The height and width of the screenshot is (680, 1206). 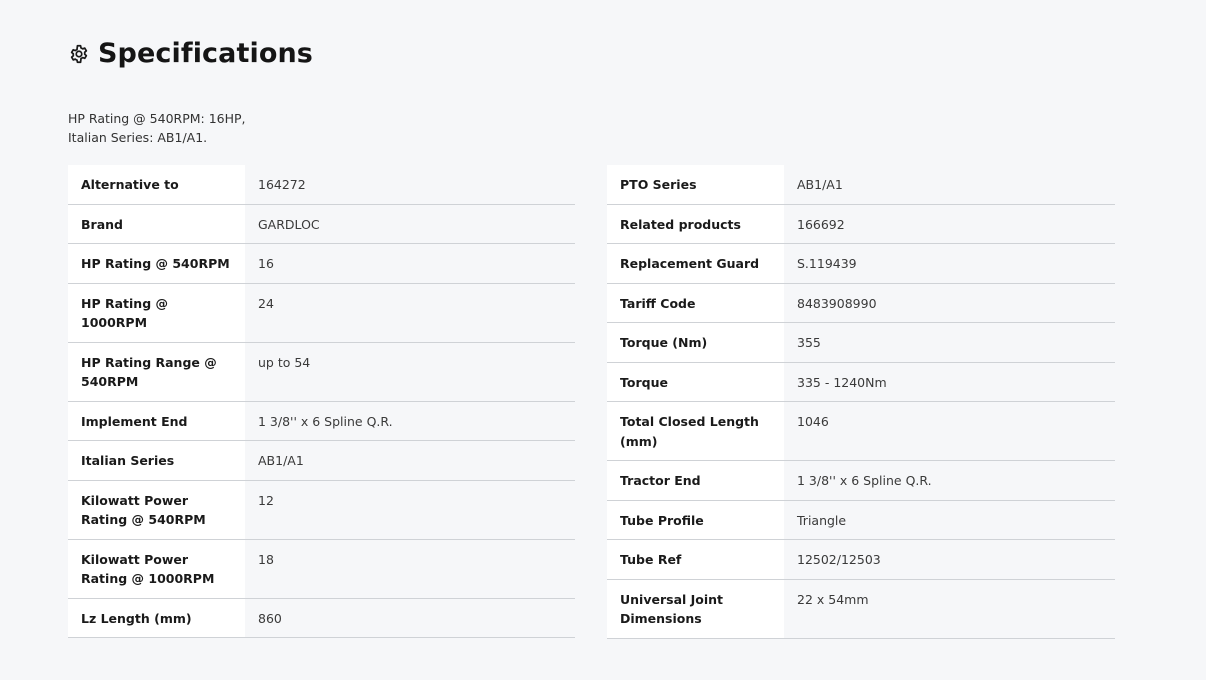 What do you see at coordinates (949, 263) in the screenshot?
I see `spec-value: S.119439` at bounding box center [949, 263].